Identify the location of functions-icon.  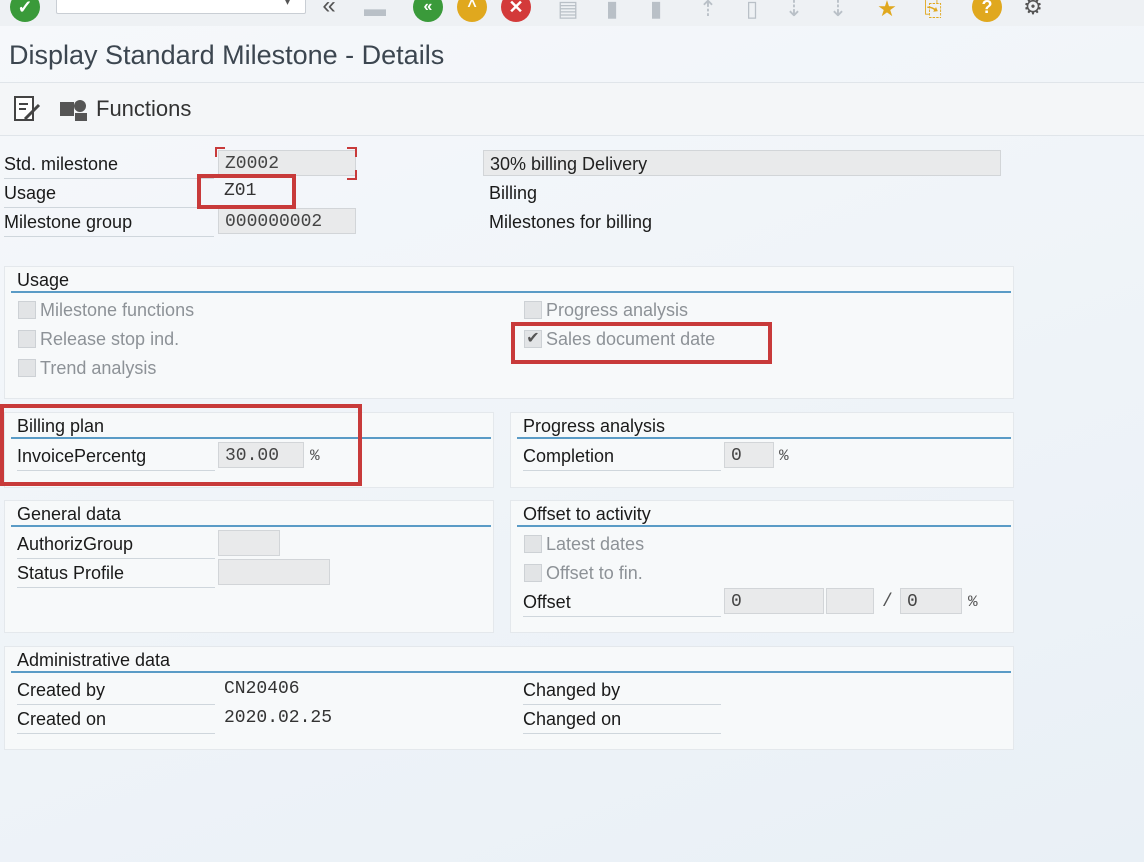
(74, 110).